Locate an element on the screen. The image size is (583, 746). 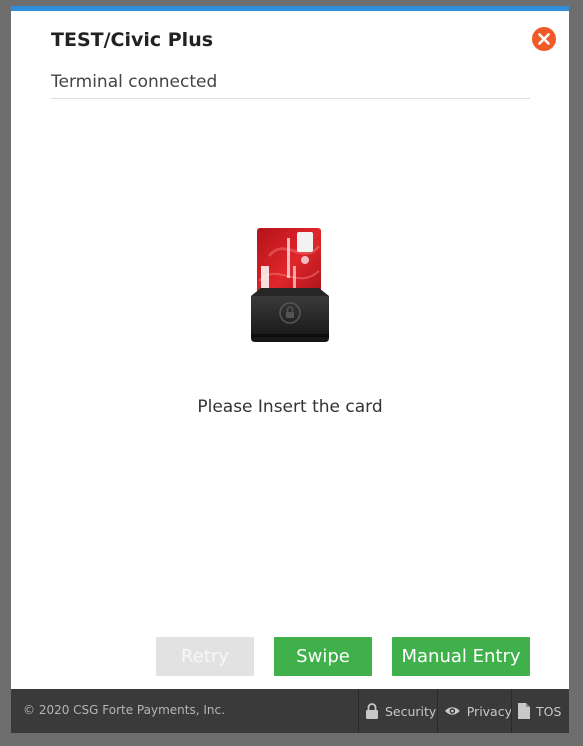
close-icon is located at coordinates (544, 39).